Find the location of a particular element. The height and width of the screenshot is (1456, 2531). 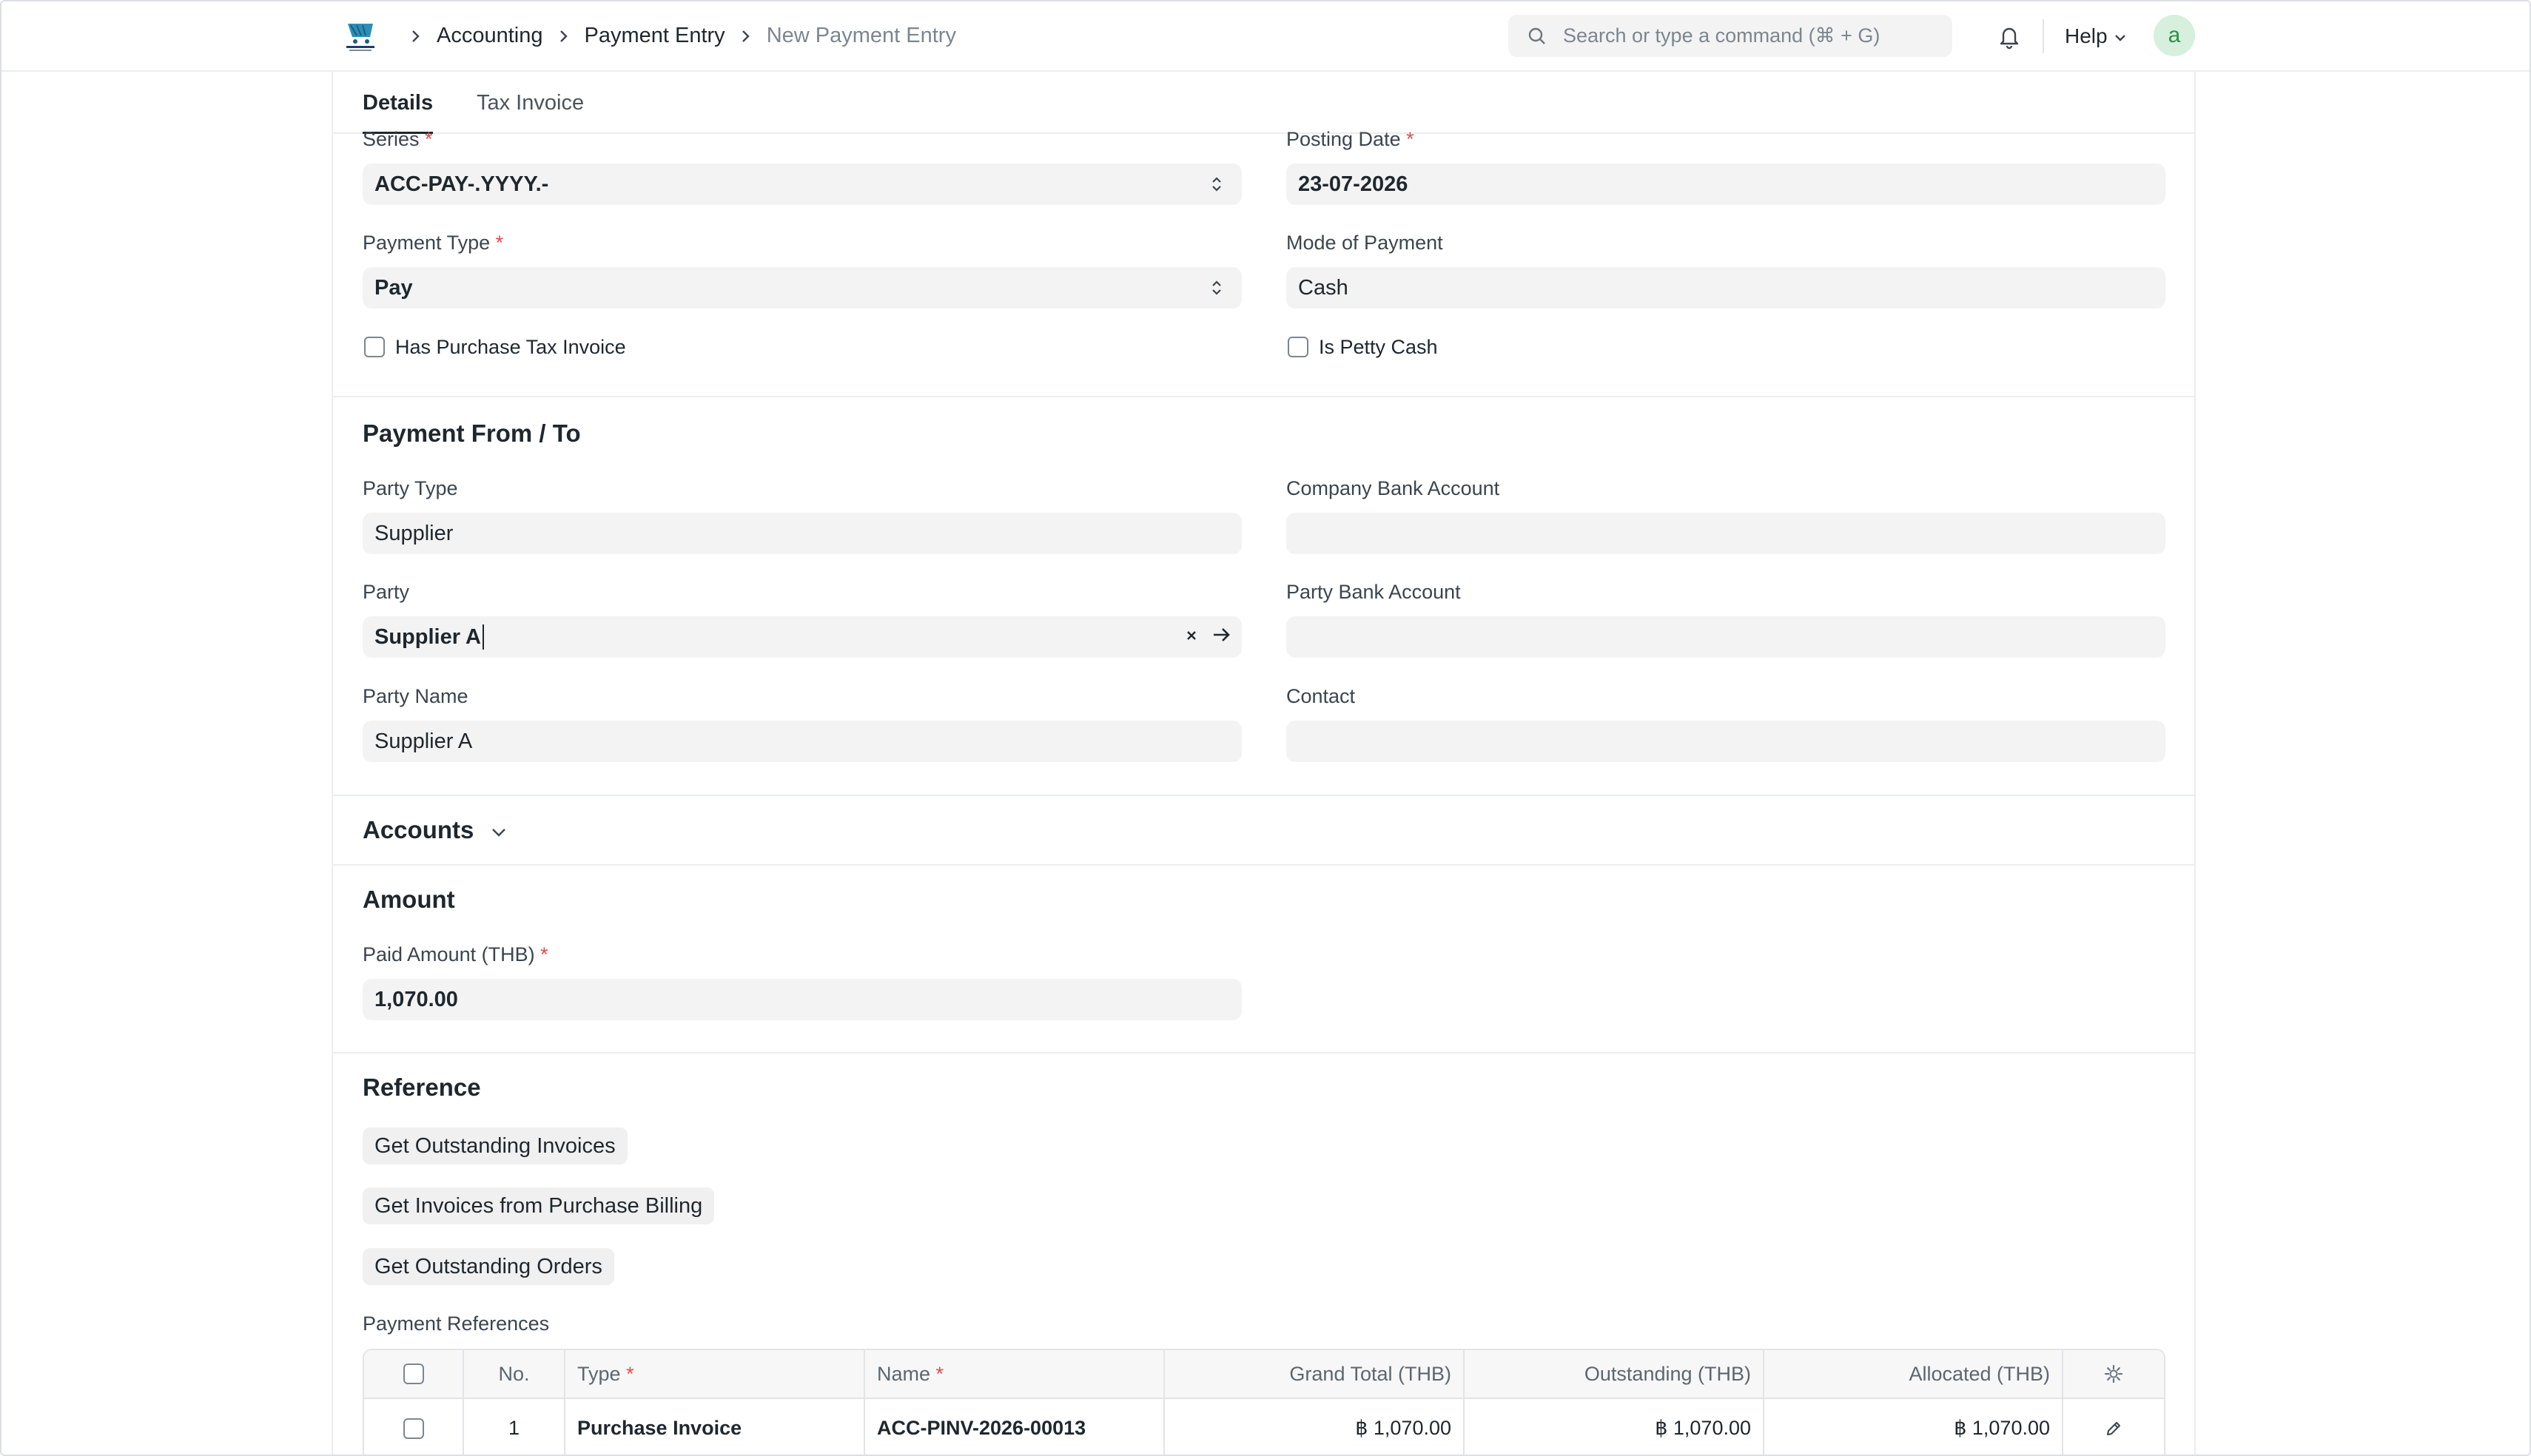

mode-of-payment-field: Cash is located at coordinates (1725, 288).